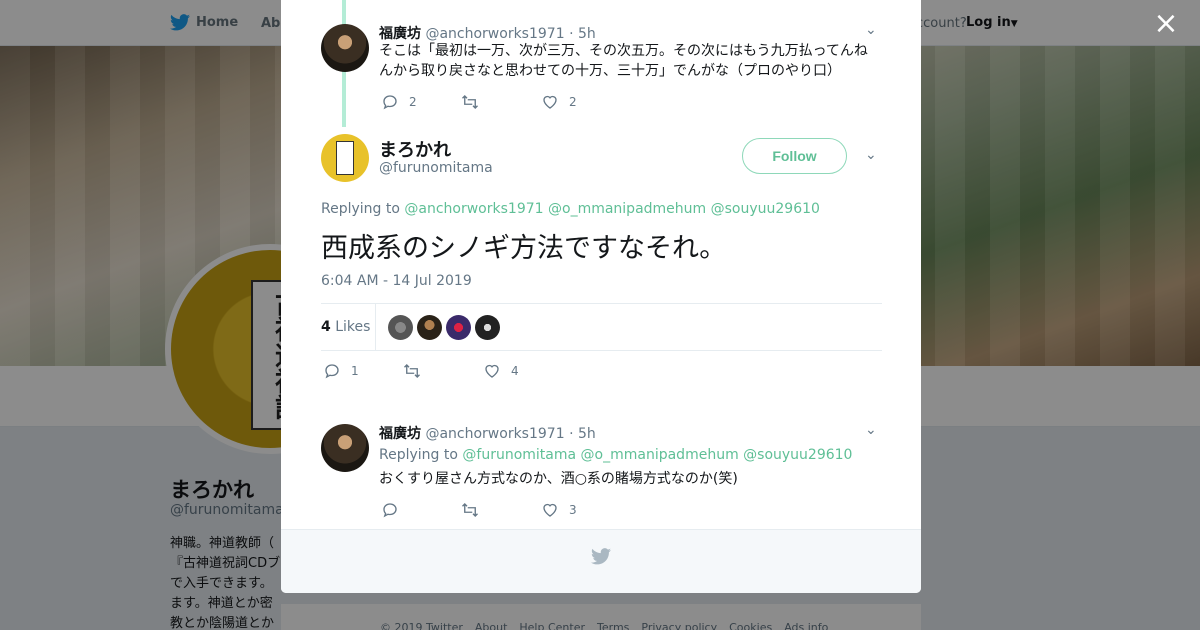 The width and height of the screenshot is (1200, 630). I want to click on tweet-actions: 2 2, so click(501, 102).